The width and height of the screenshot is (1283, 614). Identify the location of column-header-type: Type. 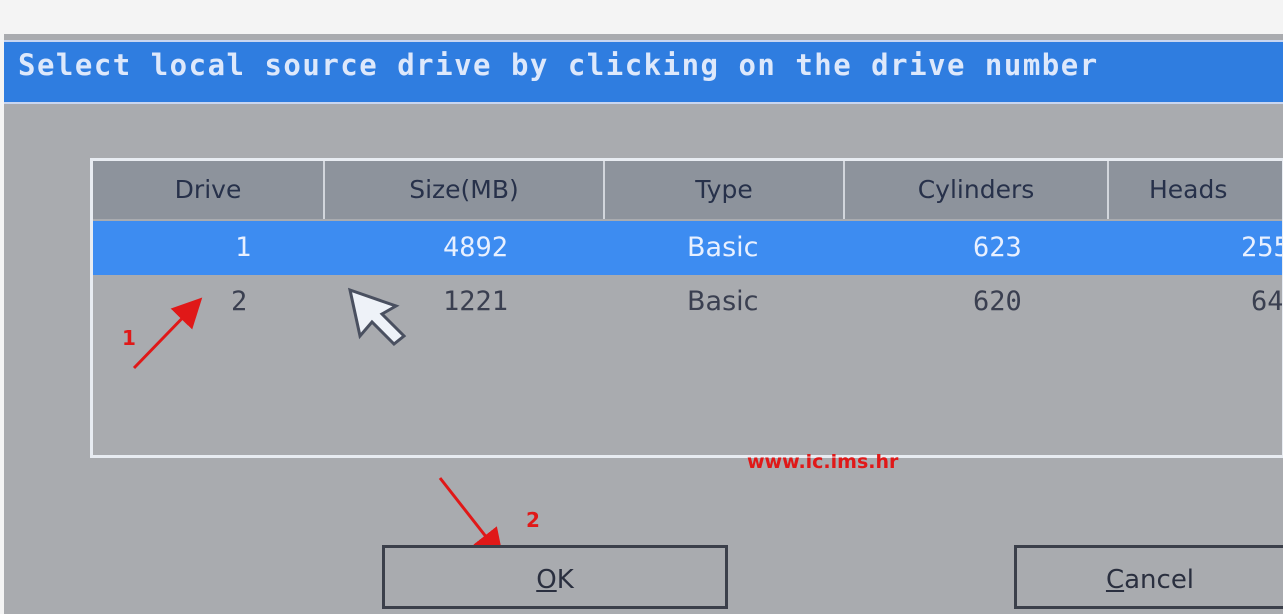
(725, 190).